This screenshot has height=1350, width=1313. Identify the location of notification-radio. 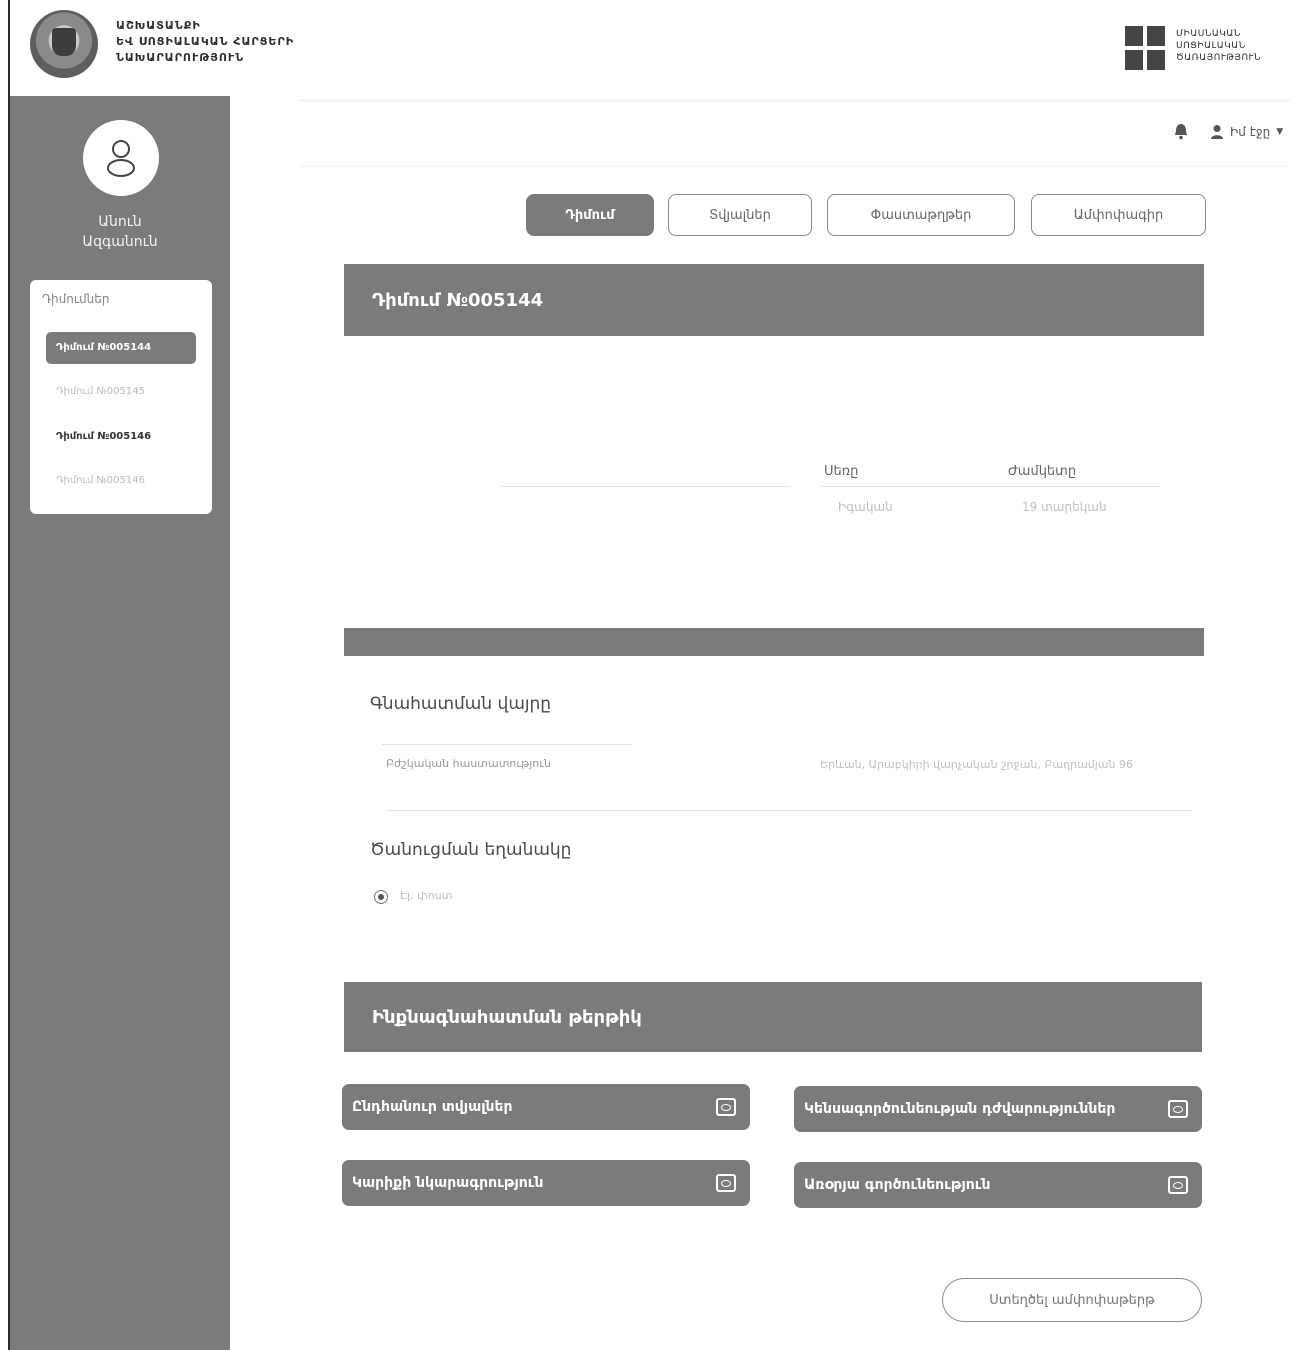
(381, 897).